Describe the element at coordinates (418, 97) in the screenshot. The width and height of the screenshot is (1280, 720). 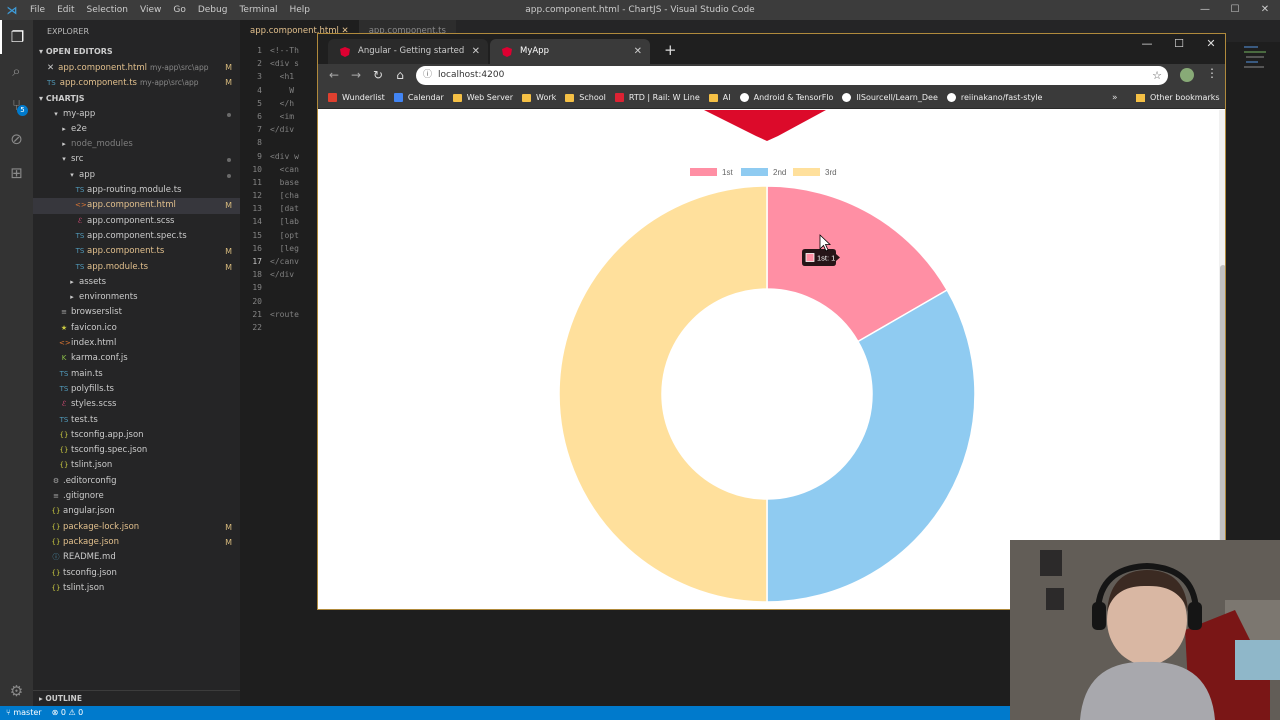
I see `bookmark-item: Calendar` at that location.